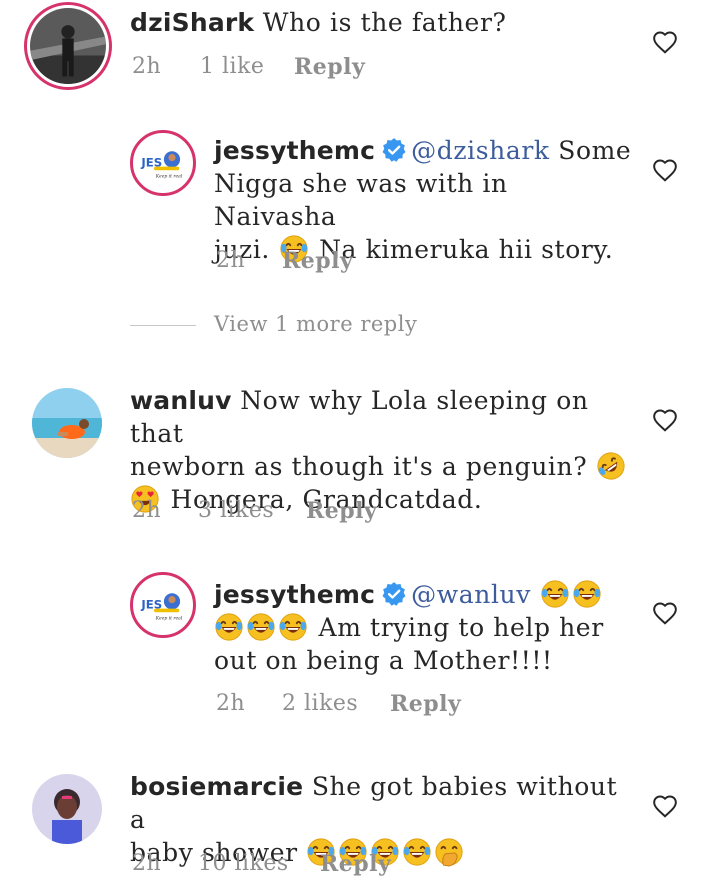 The image size is (720, 882). What do you see at coordinates (216, 786) in the screenshot?
I see `username: bosiemarcie` at bounding box center [216, 786].